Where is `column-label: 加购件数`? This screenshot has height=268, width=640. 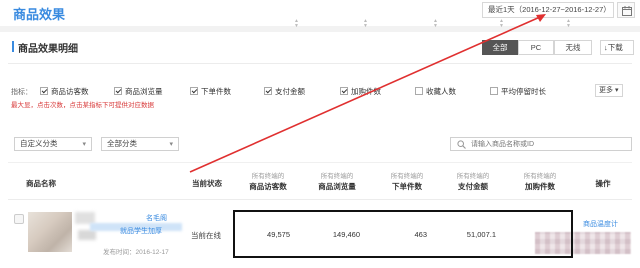 column-label: 加购件数 is located at coordinates (540, 186).